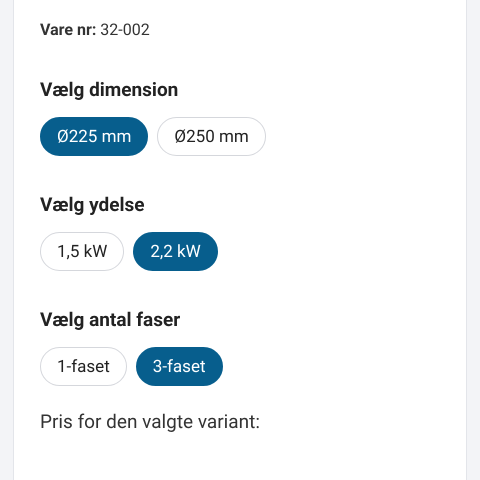 The height and width of the screenshot is (480, 480). I want to click on option-button: 1,5 kW, so click(82, 251).